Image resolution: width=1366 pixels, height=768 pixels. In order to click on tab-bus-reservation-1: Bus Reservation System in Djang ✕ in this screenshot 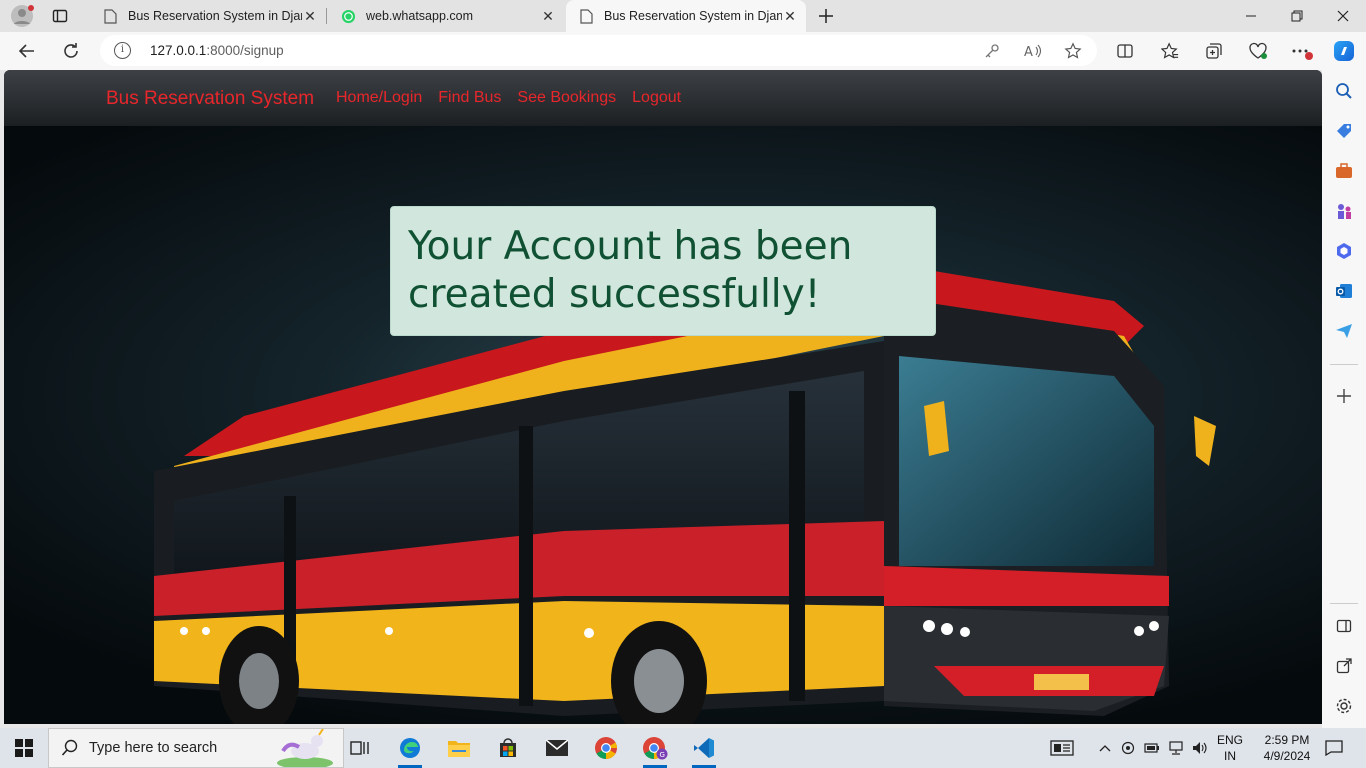, I will do `click(208, 16)`.